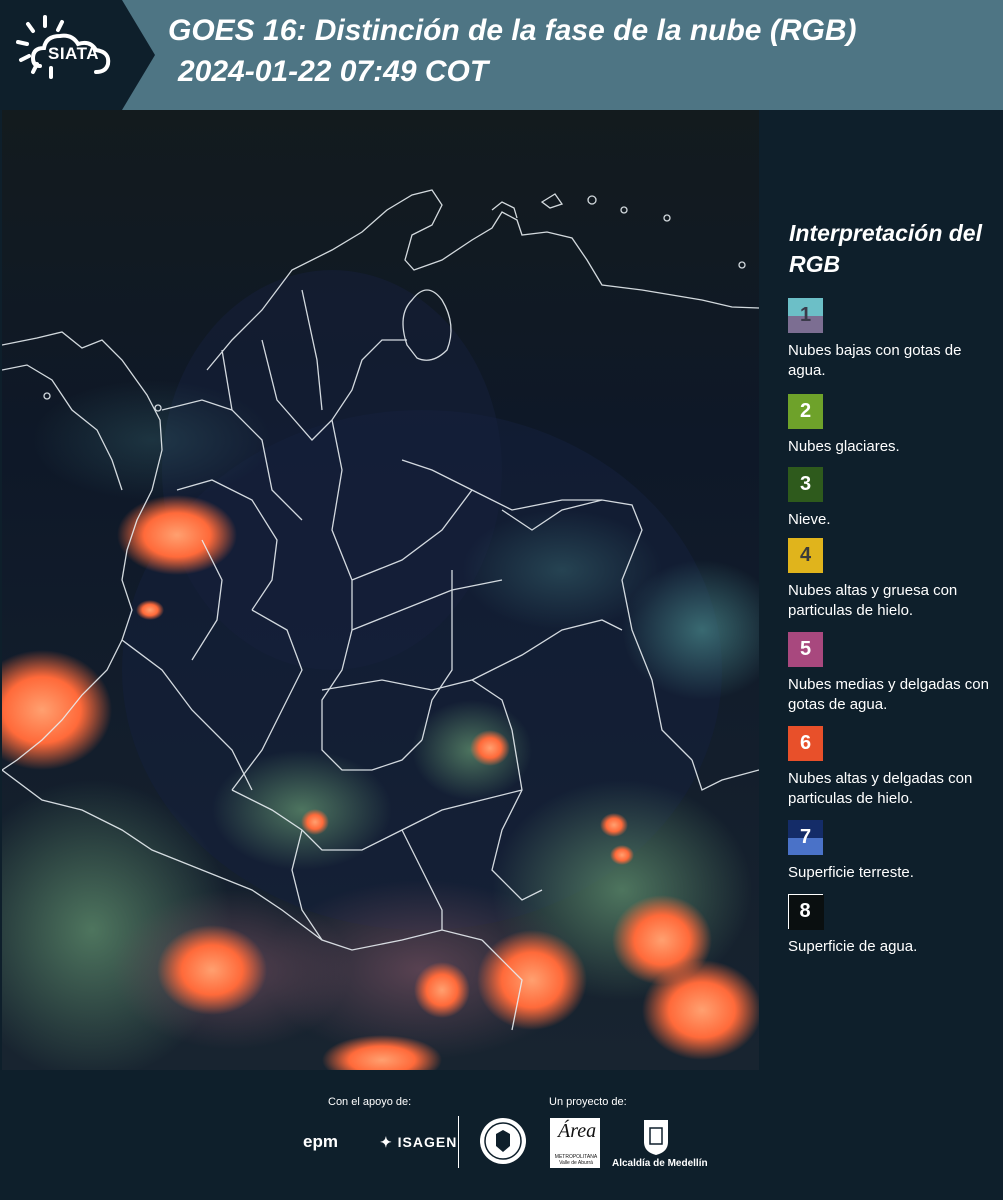 This screenshot has width=1003, height=1200. Describe the element at coordinates (503, 1143) in the screenshot. I see `university-seal-icon` at that location.